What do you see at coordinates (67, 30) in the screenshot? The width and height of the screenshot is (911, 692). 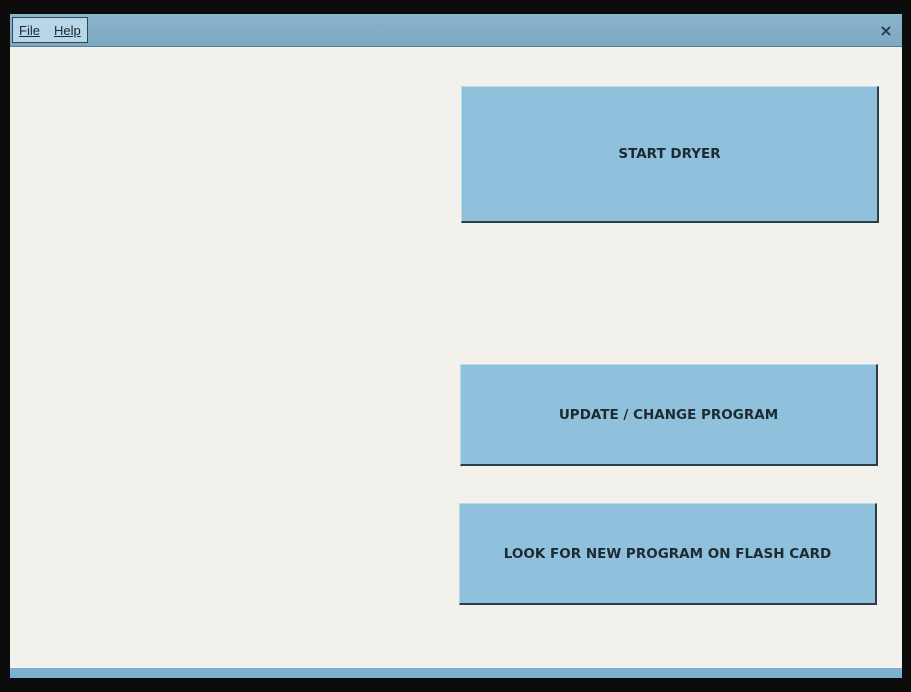 I see `menu-help: Help` at bounding box center [67, 30].